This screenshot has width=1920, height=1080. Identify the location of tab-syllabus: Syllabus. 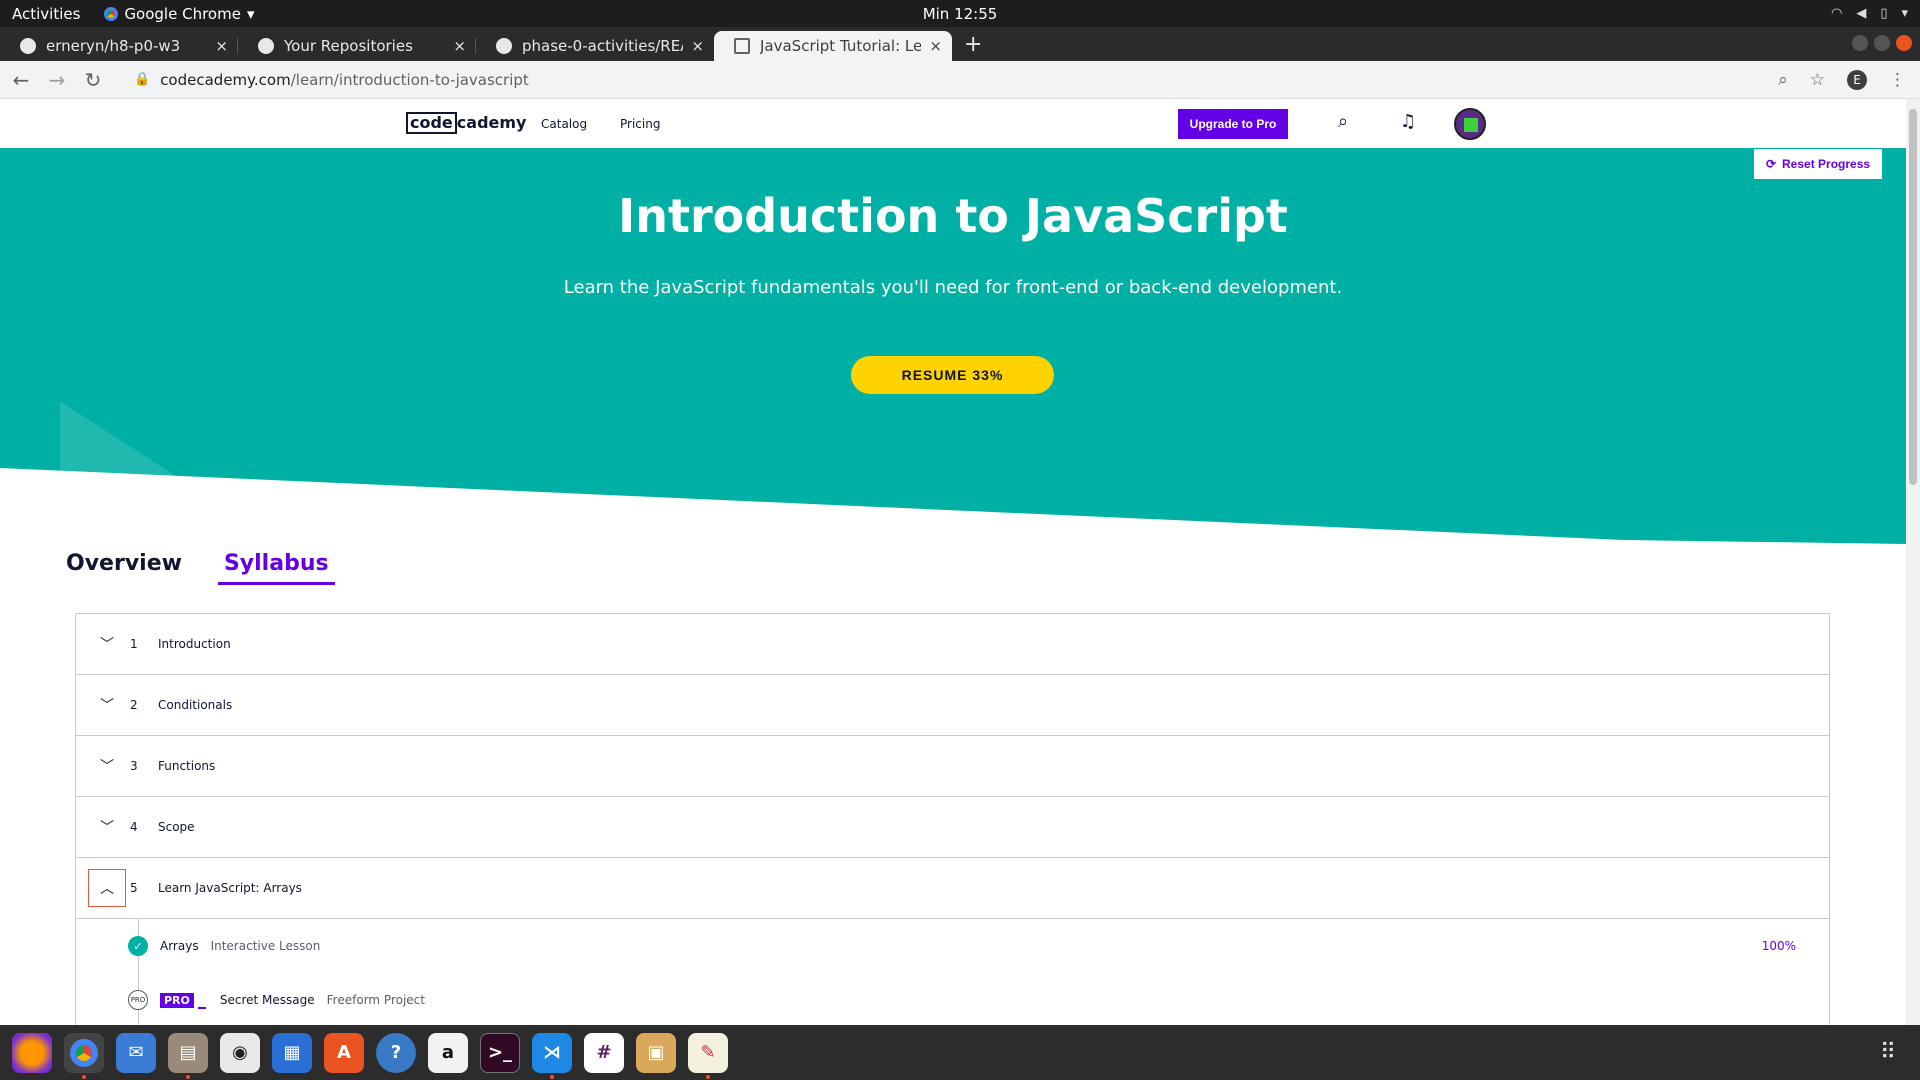
(276, 568).